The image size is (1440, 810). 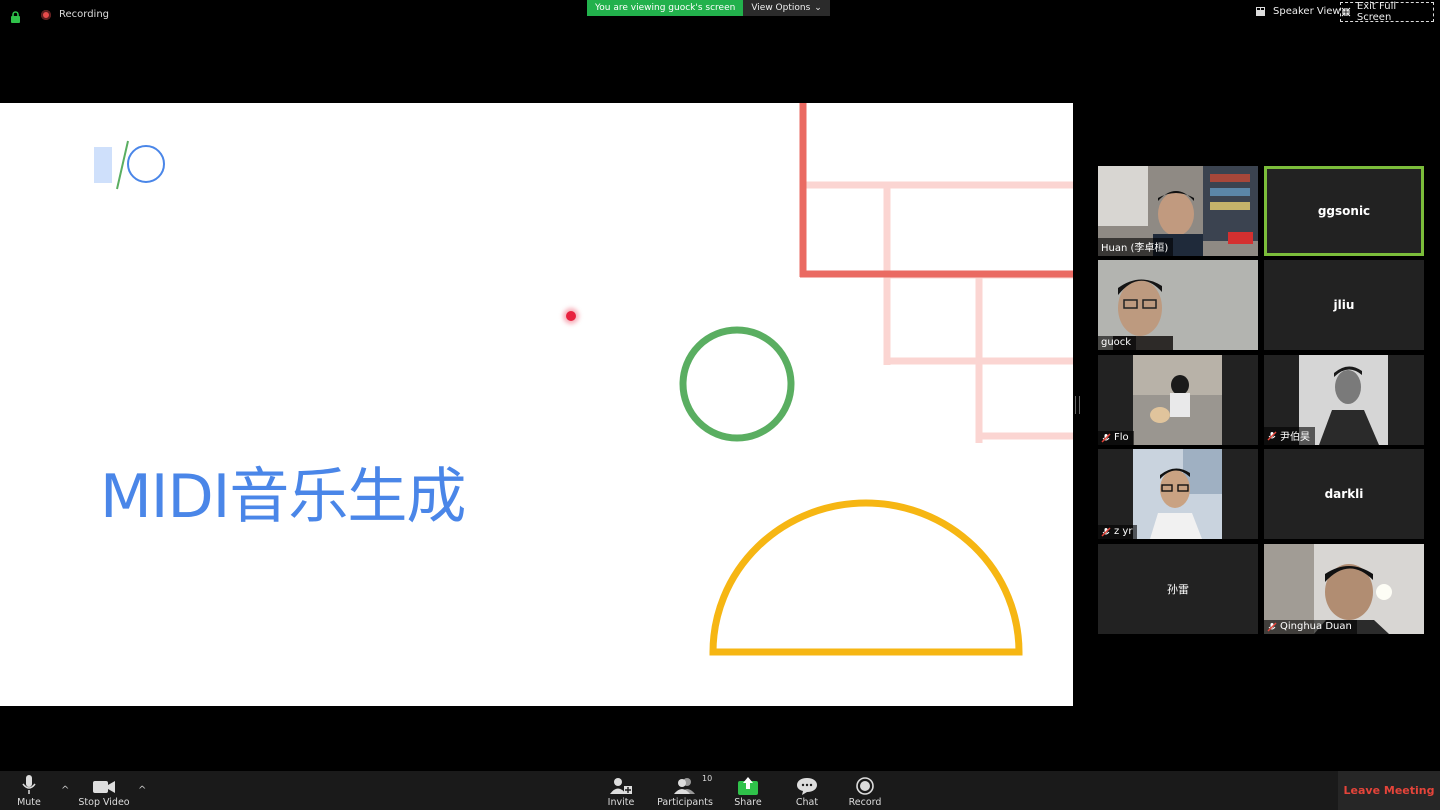 What do you see at coordinates (29, 784) in the screenshot?
I see `microphone-icon` at bounding box center [29, 784].